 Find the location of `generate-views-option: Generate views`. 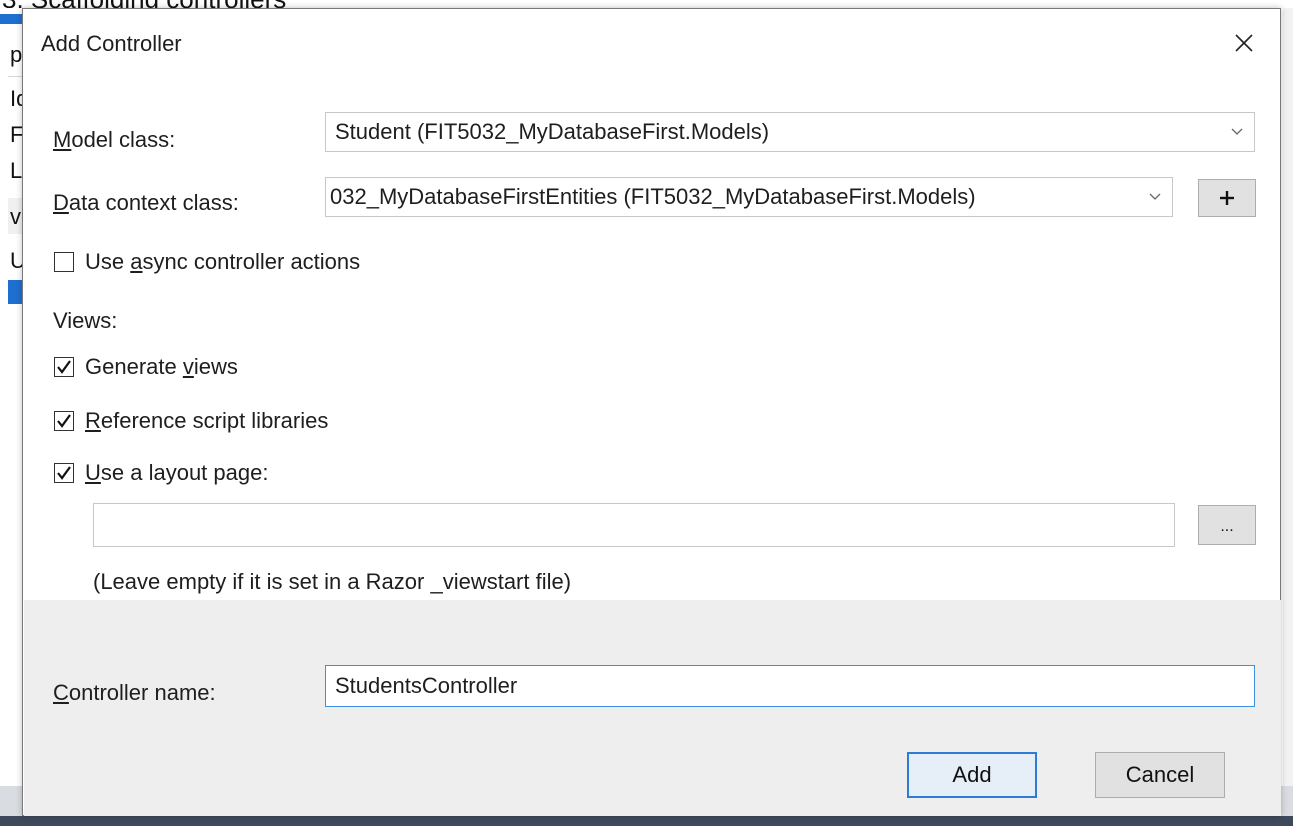

generate-views-option: Generate views is located at coordinates (146, 367).